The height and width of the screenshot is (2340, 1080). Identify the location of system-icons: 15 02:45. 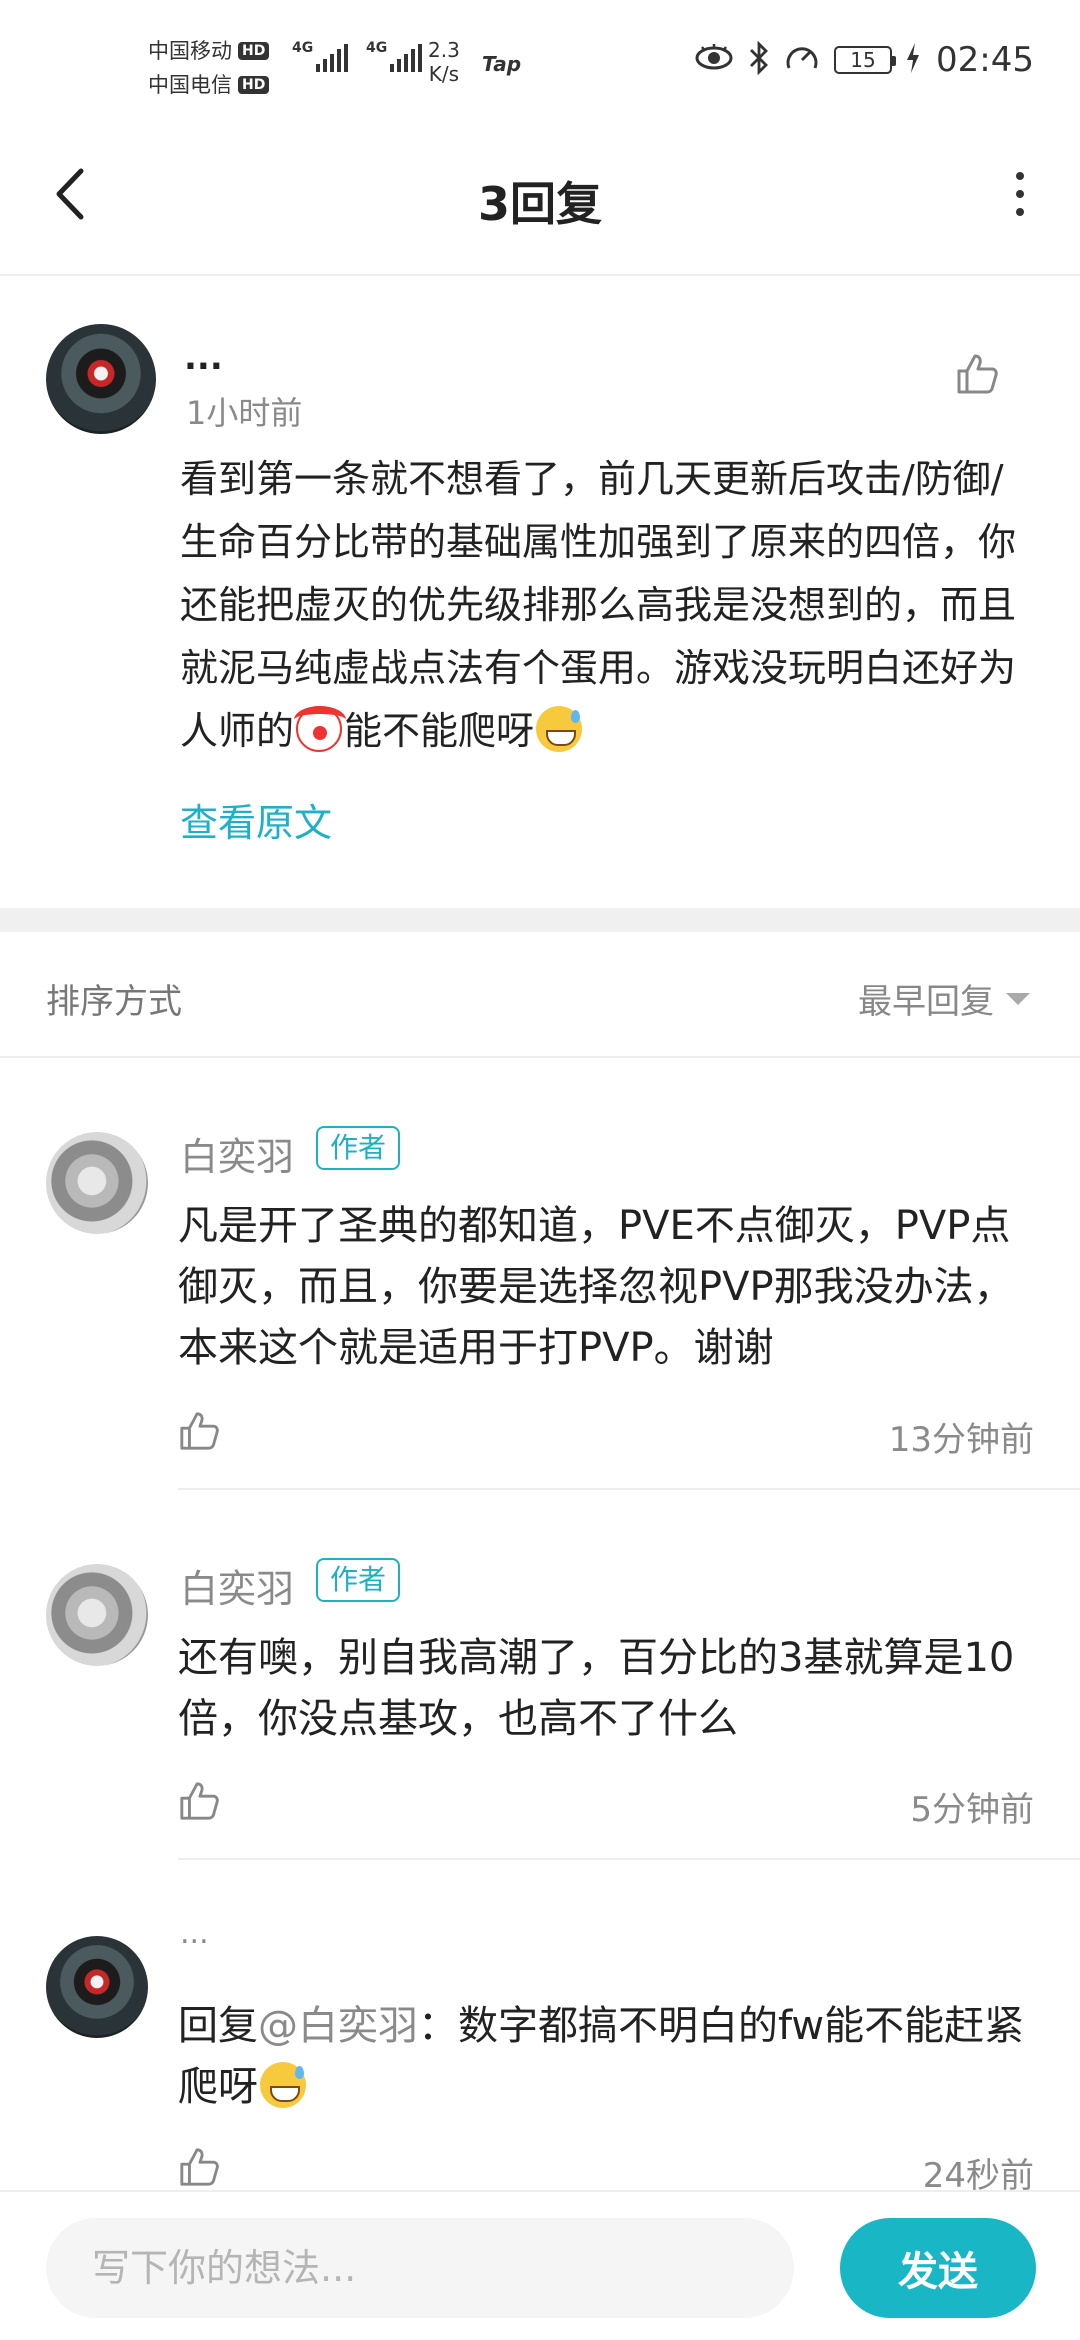
(864, 60).